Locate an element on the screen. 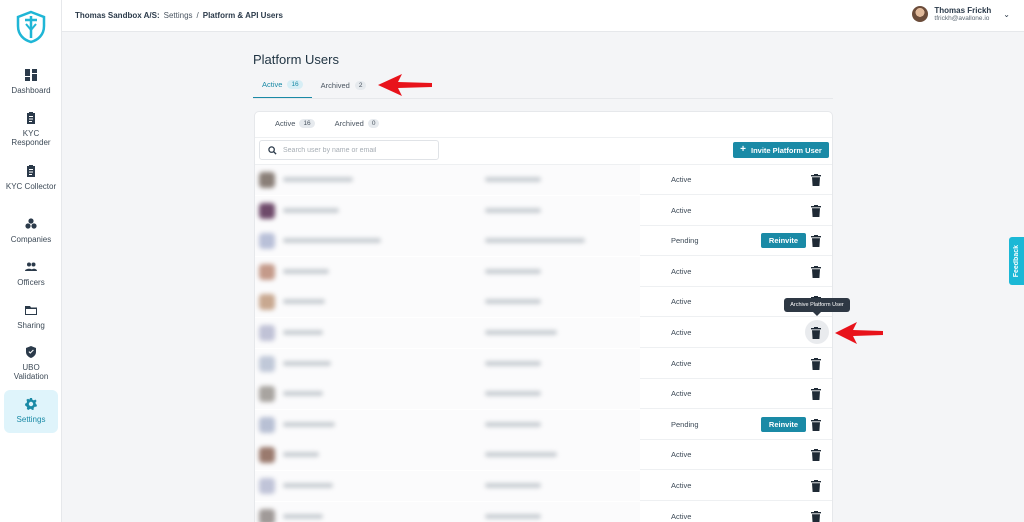  page-title: Platform Users is located at coordinates (296, 59).